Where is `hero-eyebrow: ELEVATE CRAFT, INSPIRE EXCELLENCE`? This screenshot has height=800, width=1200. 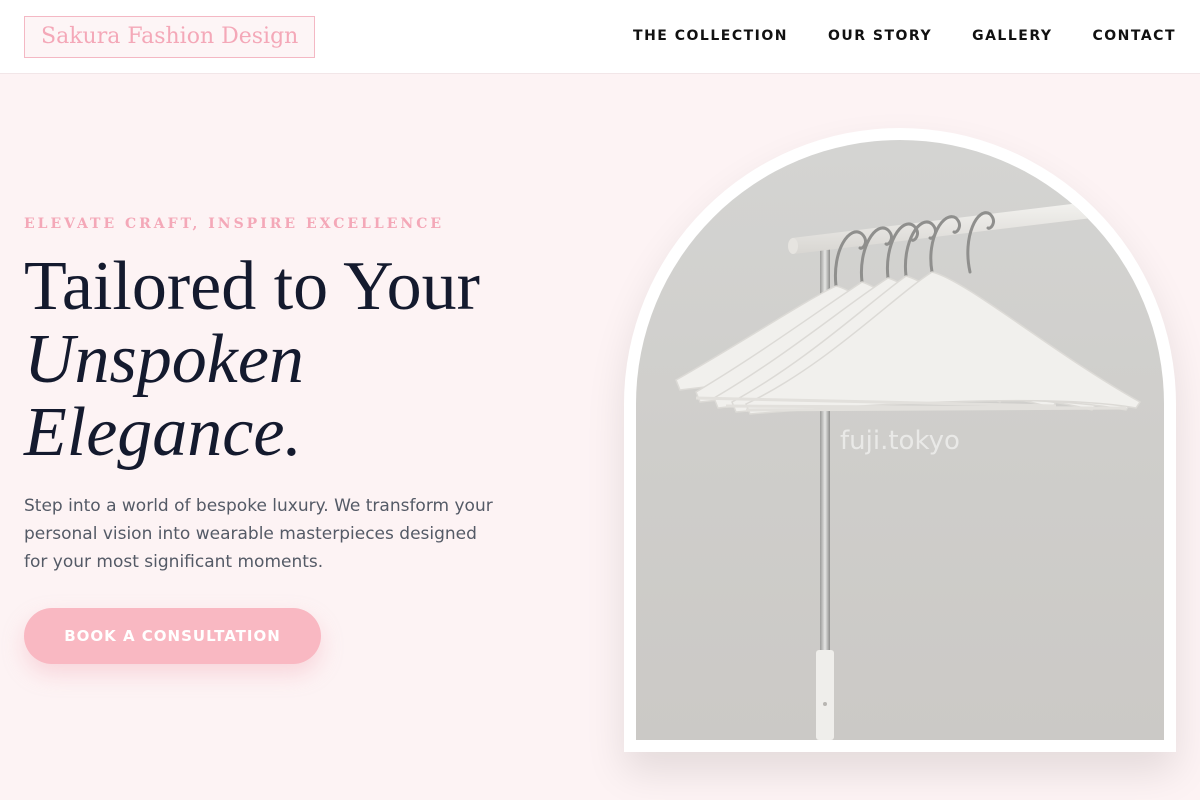 hero-eyebrow: ELEVATE CRAFT, INSPIRE EXCELLENCE is located at coordinates (234, 224).